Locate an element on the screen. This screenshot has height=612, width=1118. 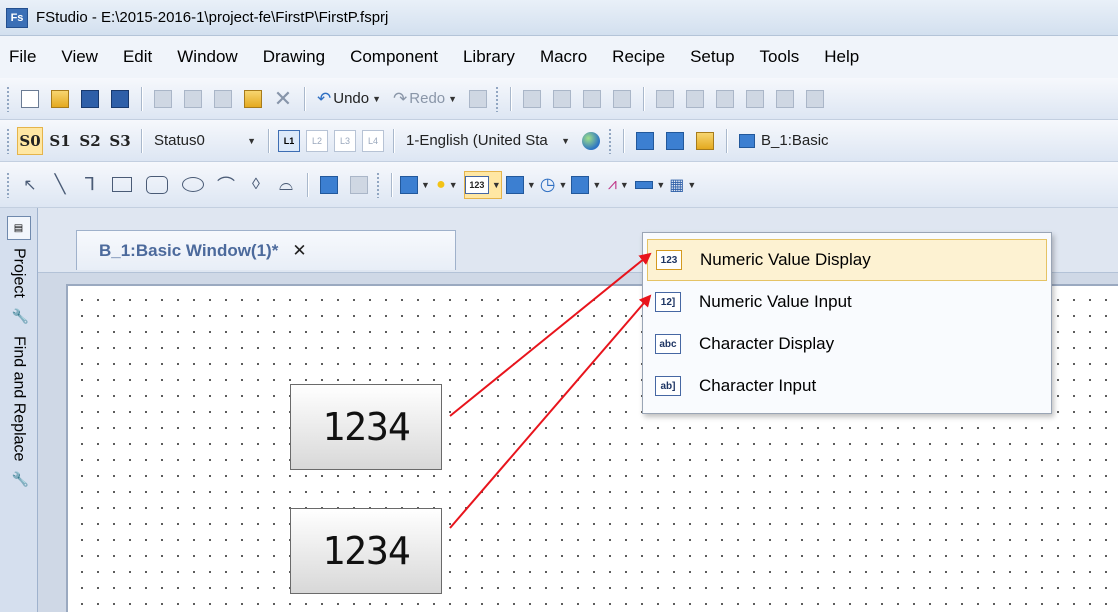
meter-tool: ▼ is located at coordinates (650, 185).